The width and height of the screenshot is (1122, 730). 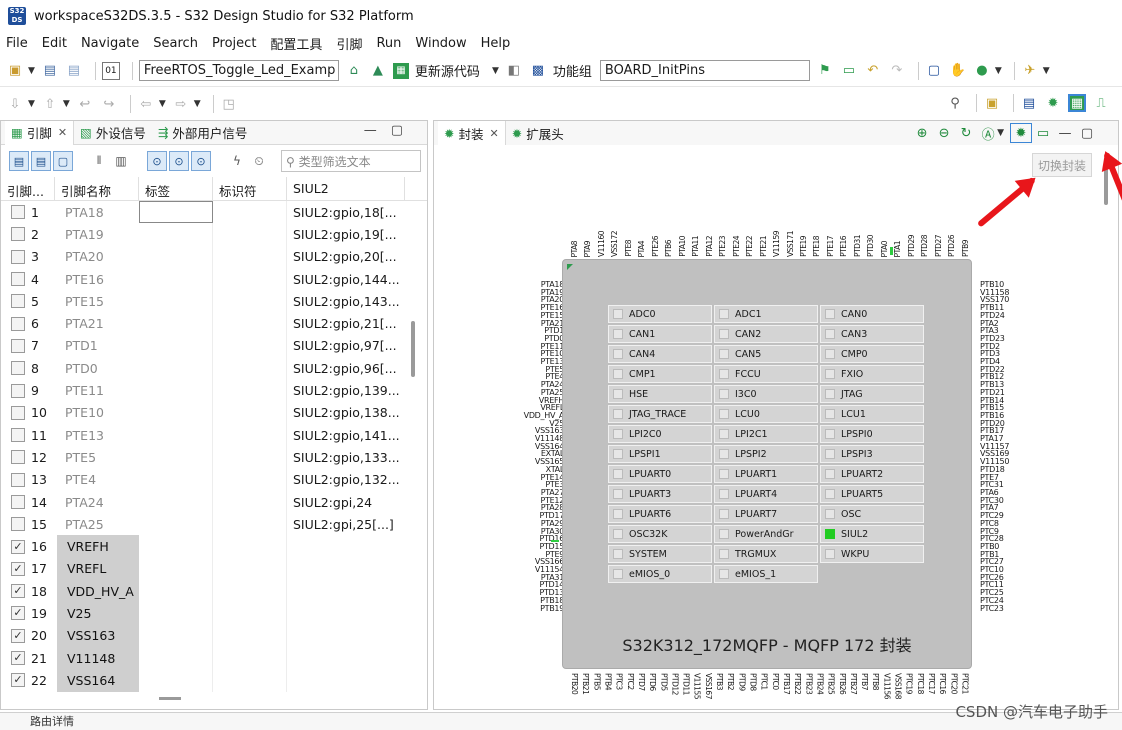 I want to click on tab-external-user-signals: ⇶ 外部用户信号, so click(x=203, y=133).